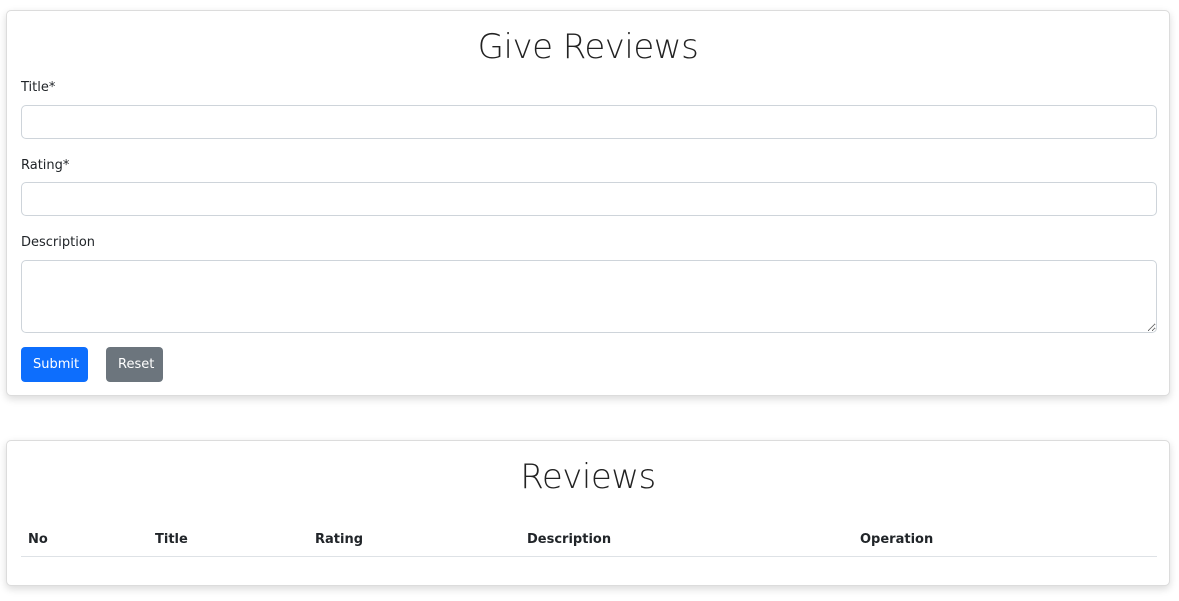  I want to click on description-label: Description, so click(58, 242).